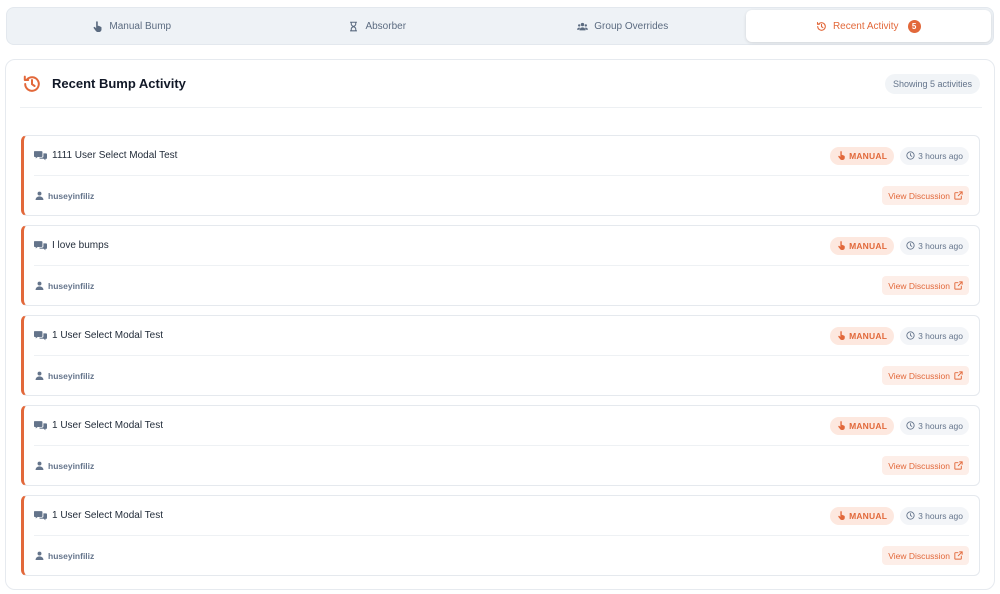  Describe the element at coordinates (354, 26) in the screenshot. I see `hourglass-icon` at that location.